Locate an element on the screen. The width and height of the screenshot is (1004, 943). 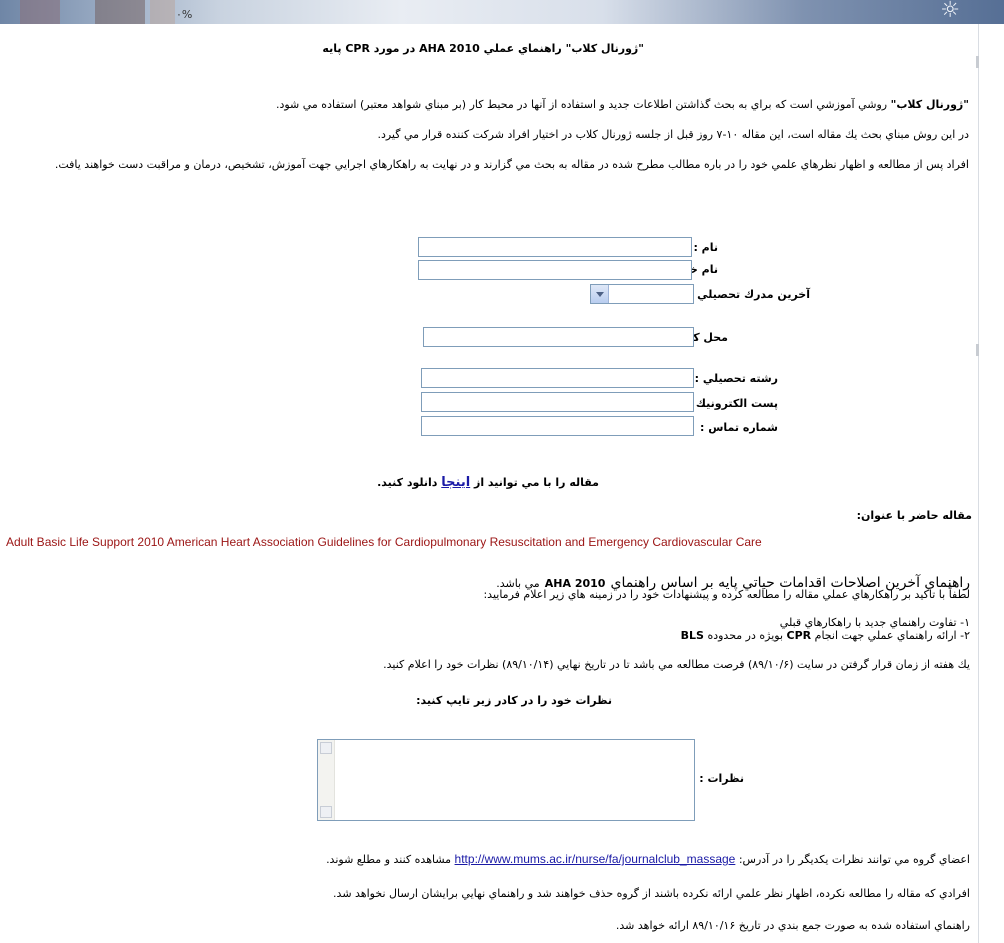
header-banner: ۰% ☼ is located at coordinates (502, 12).